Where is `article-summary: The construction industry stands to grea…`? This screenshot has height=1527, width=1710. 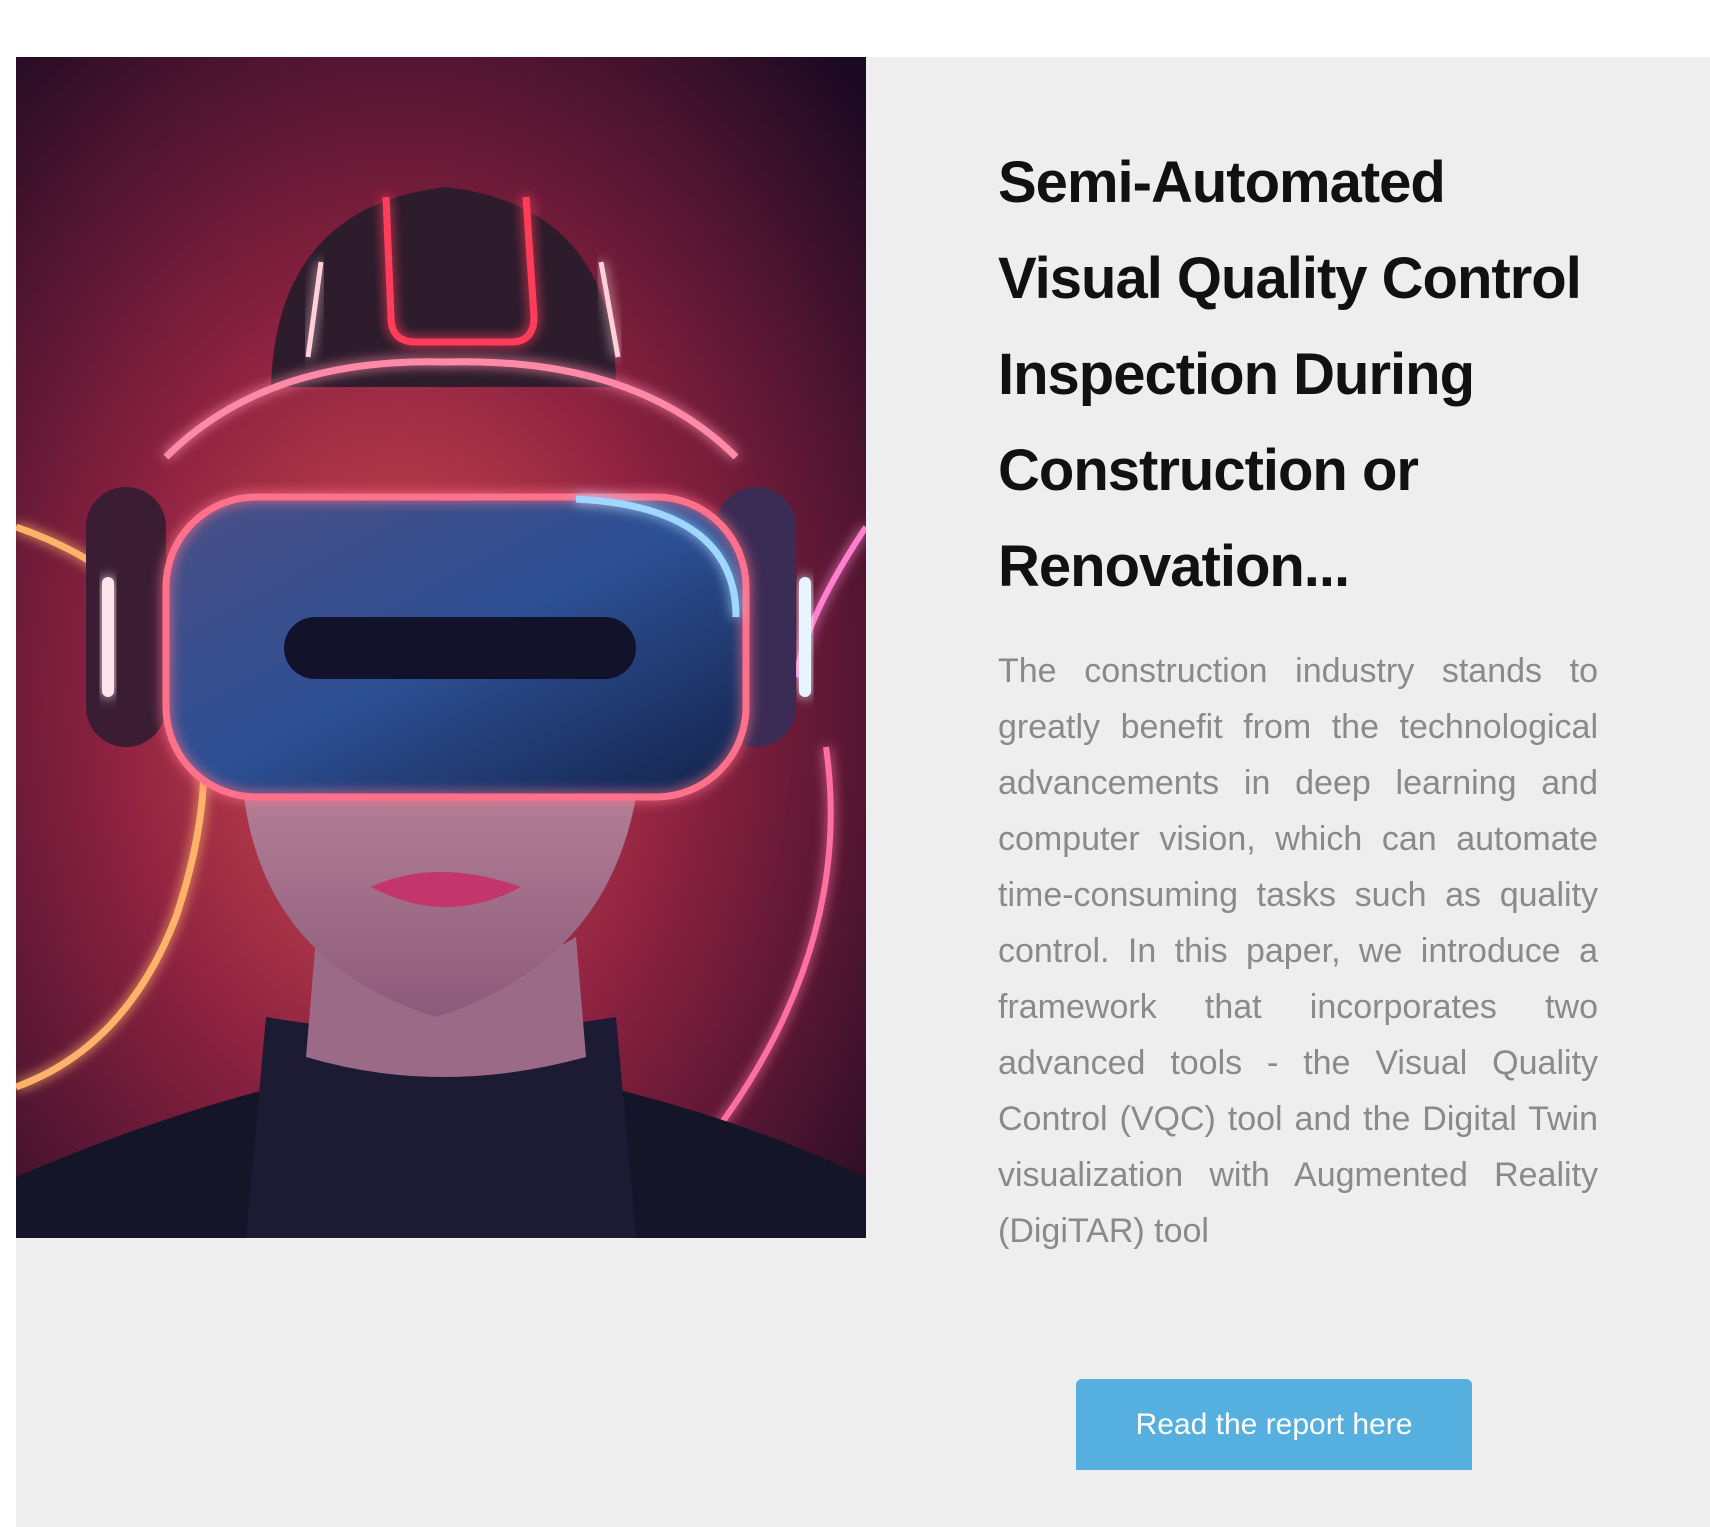
article-summary: The construction industry stands to grea… is located at coordinates (1298, 951).